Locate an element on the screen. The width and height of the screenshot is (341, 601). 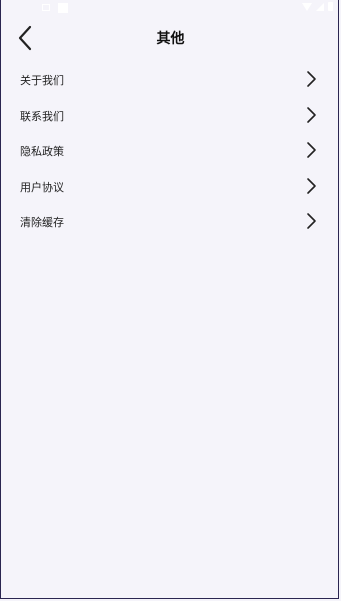
menu-item-contact-us: 联系我们 is located at coordinates (170, 116).